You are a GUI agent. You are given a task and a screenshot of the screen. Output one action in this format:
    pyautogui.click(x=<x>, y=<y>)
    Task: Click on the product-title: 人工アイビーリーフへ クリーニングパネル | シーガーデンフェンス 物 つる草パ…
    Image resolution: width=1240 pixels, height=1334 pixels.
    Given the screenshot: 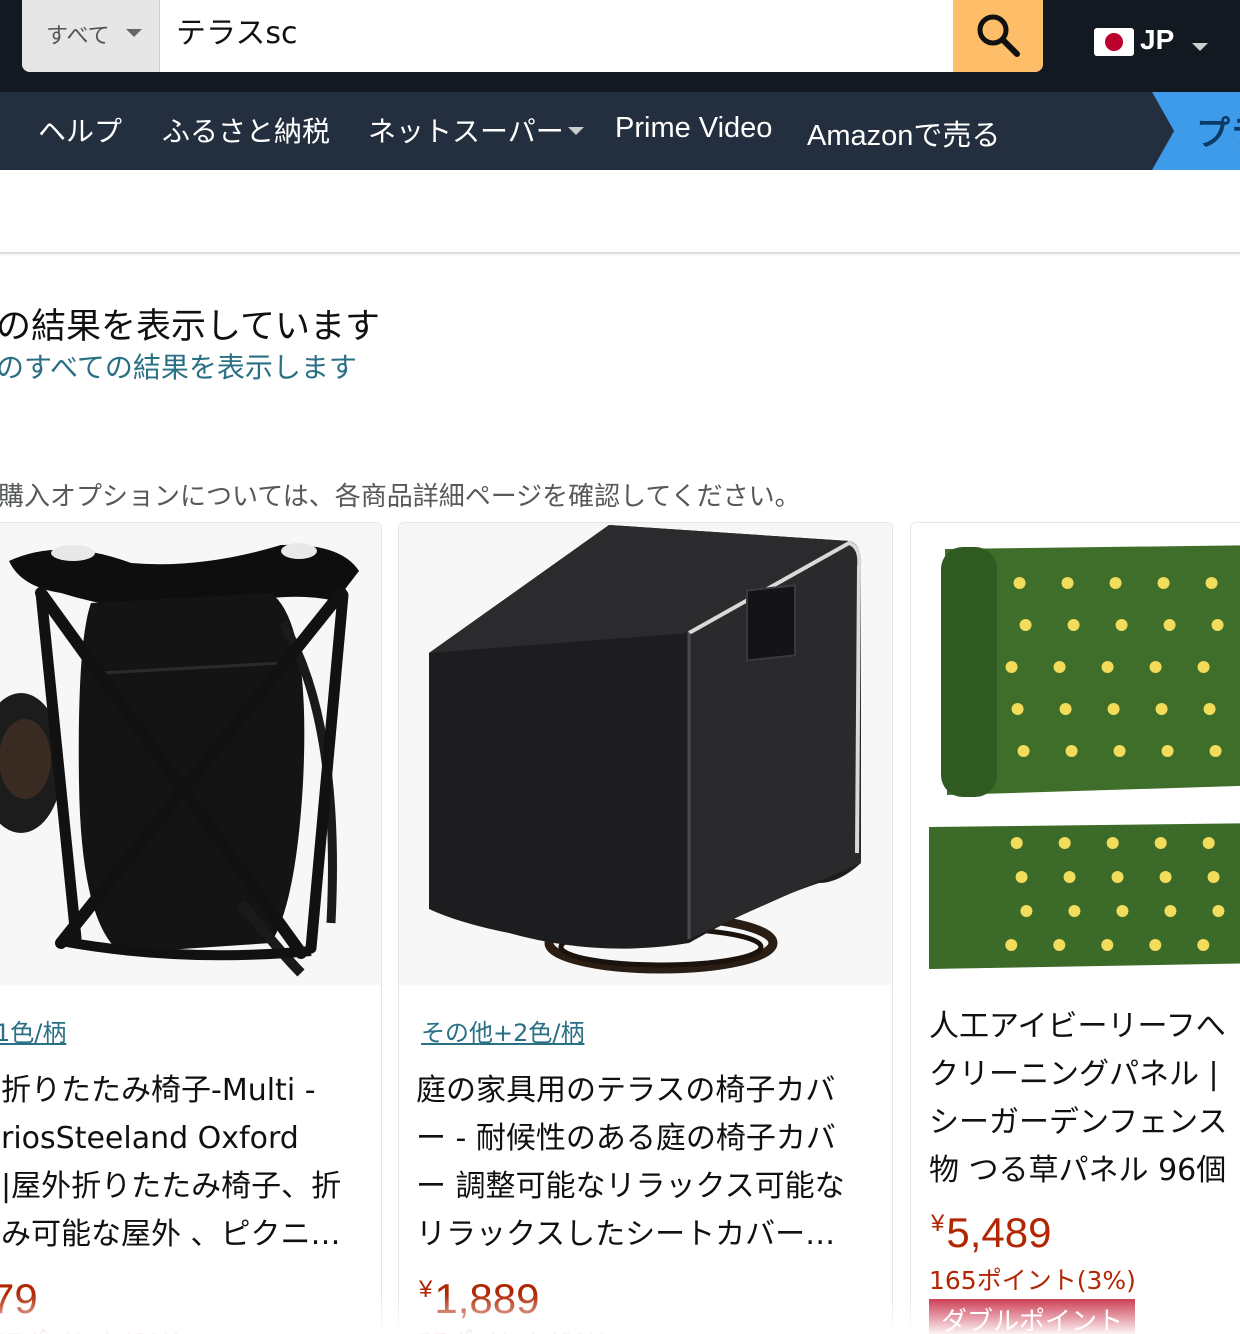 What is the action you would take?
    pyautogui.click(x=1078, y=1099)
    